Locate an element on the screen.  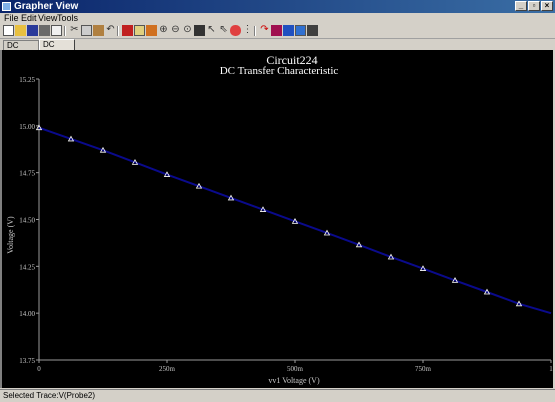
overlay-icon is located at coordinates (288, 30).